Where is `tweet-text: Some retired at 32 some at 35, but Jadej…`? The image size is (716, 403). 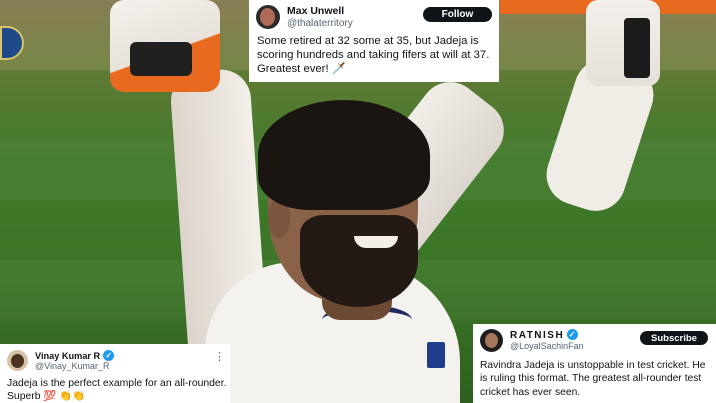
tweet-text: Some retired at 32 some at 35, but Jadej… is located at coordinates (373, 55).